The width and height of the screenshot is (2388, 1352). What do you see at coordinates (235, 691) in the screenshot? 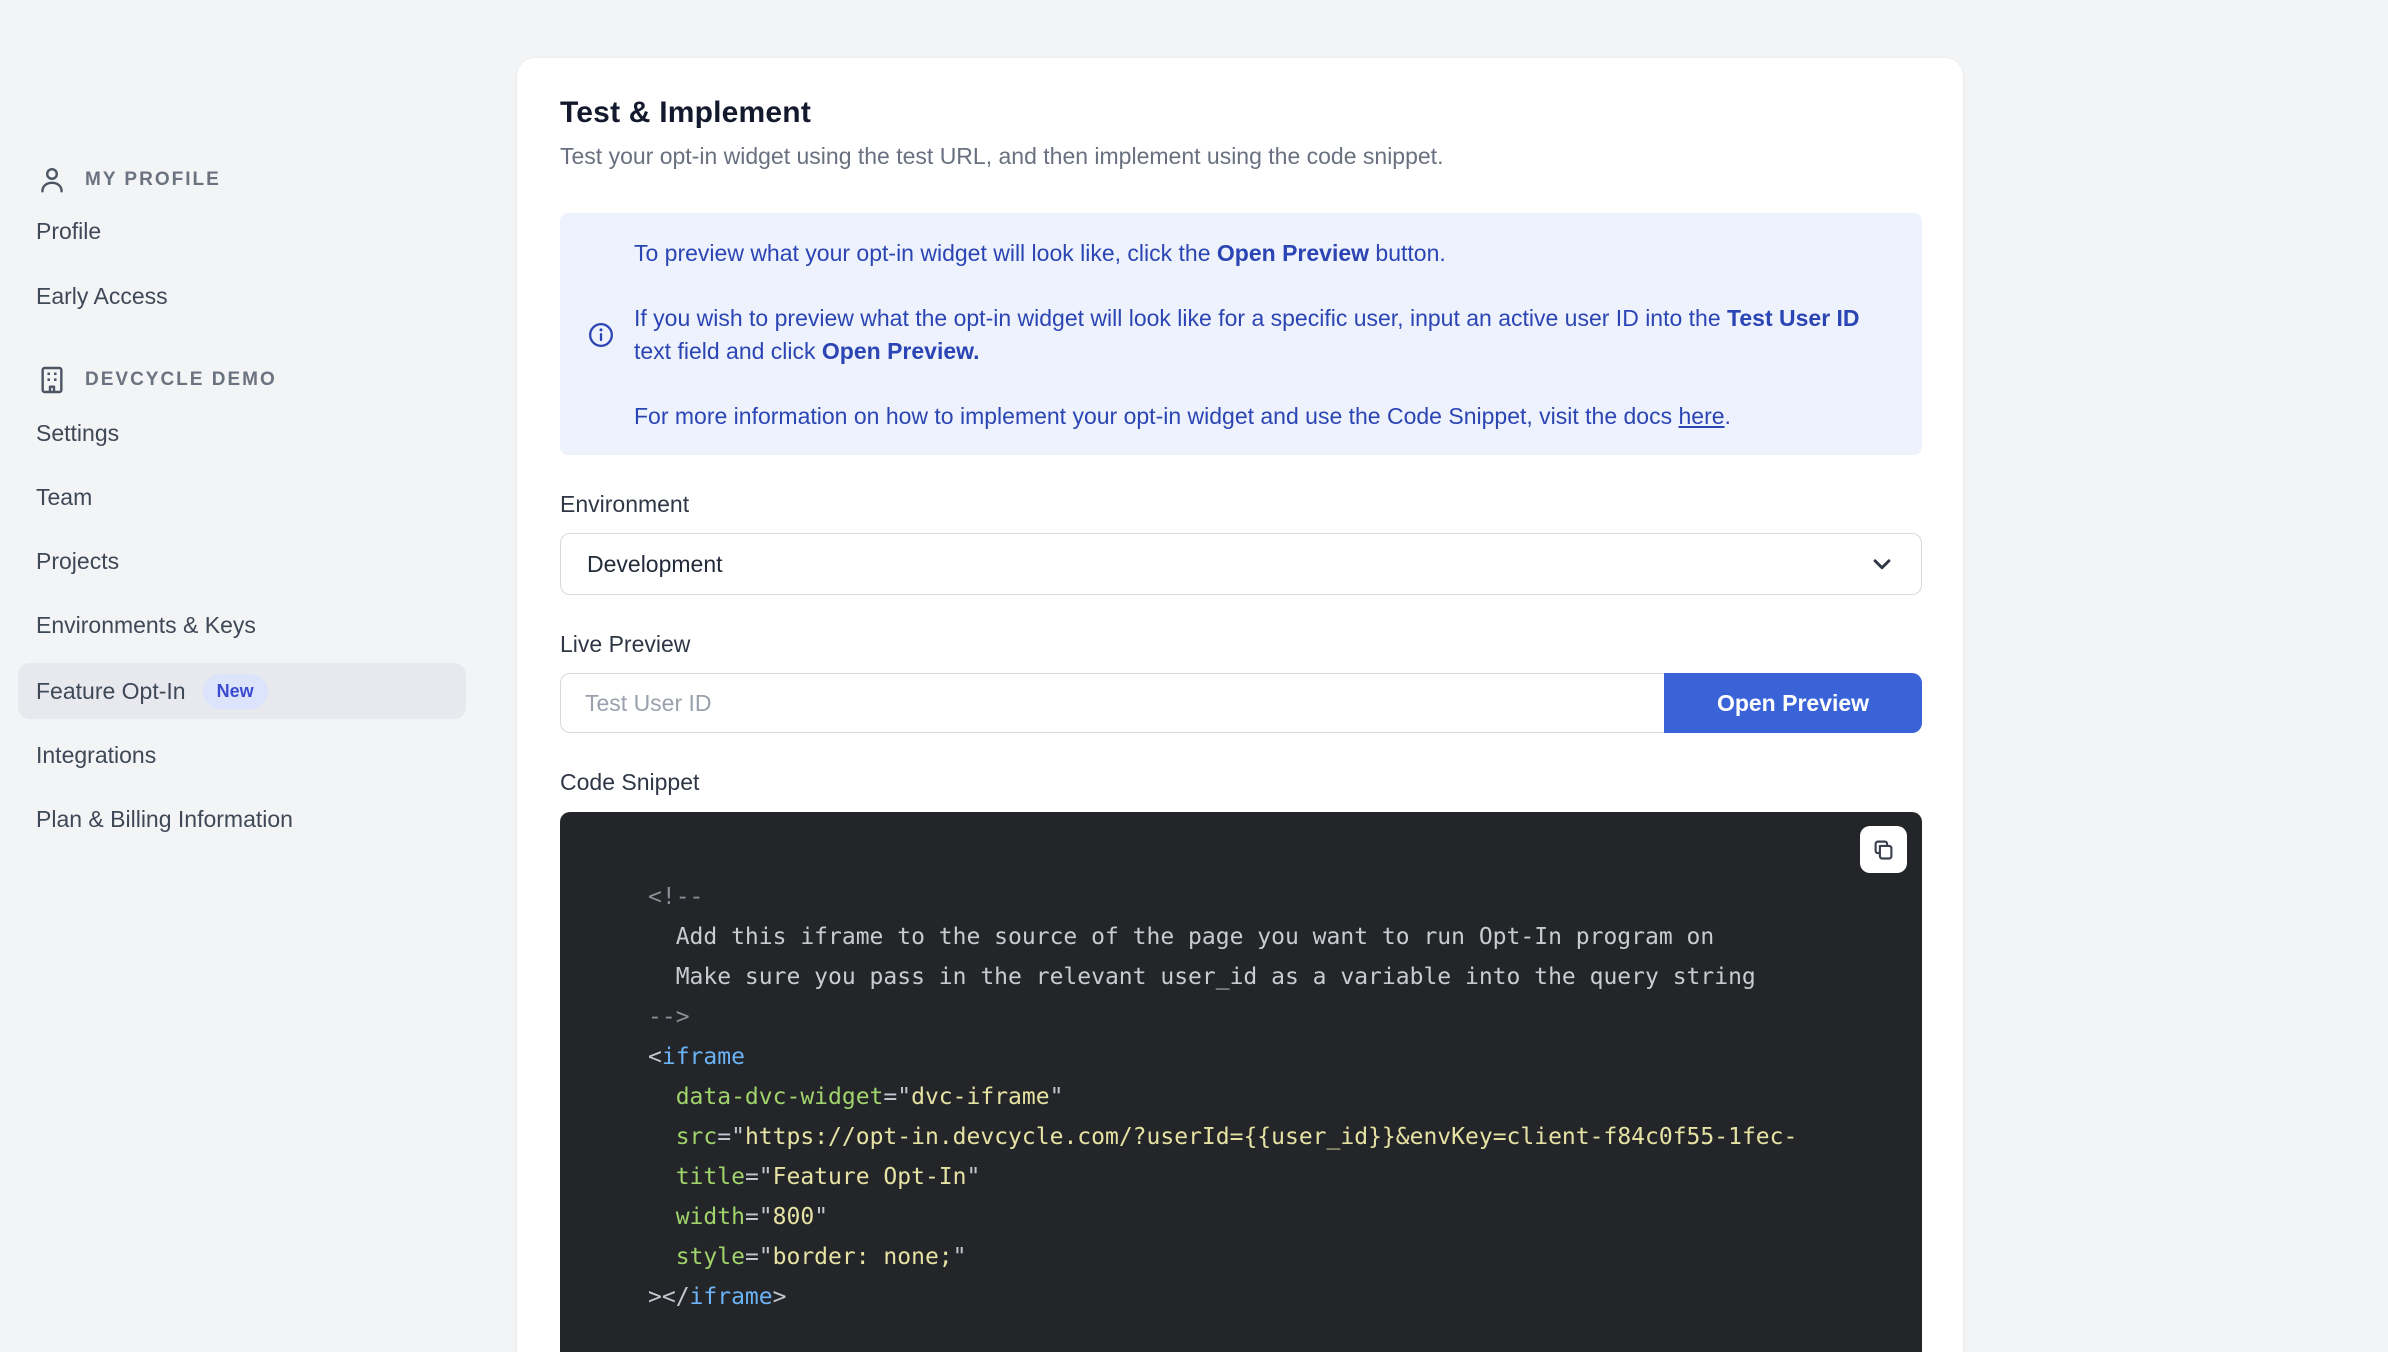
I see `new-badge: New` at bounding box center [235, 691].